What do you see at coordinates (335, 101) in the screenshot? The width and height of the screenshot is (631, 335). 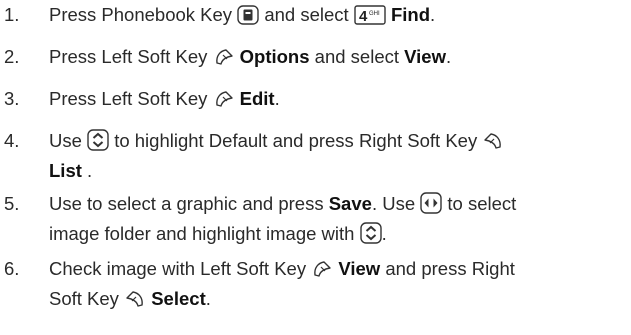 I see `step-text: Press Left Soft Key Edit.` at bounding box center [335, 101].